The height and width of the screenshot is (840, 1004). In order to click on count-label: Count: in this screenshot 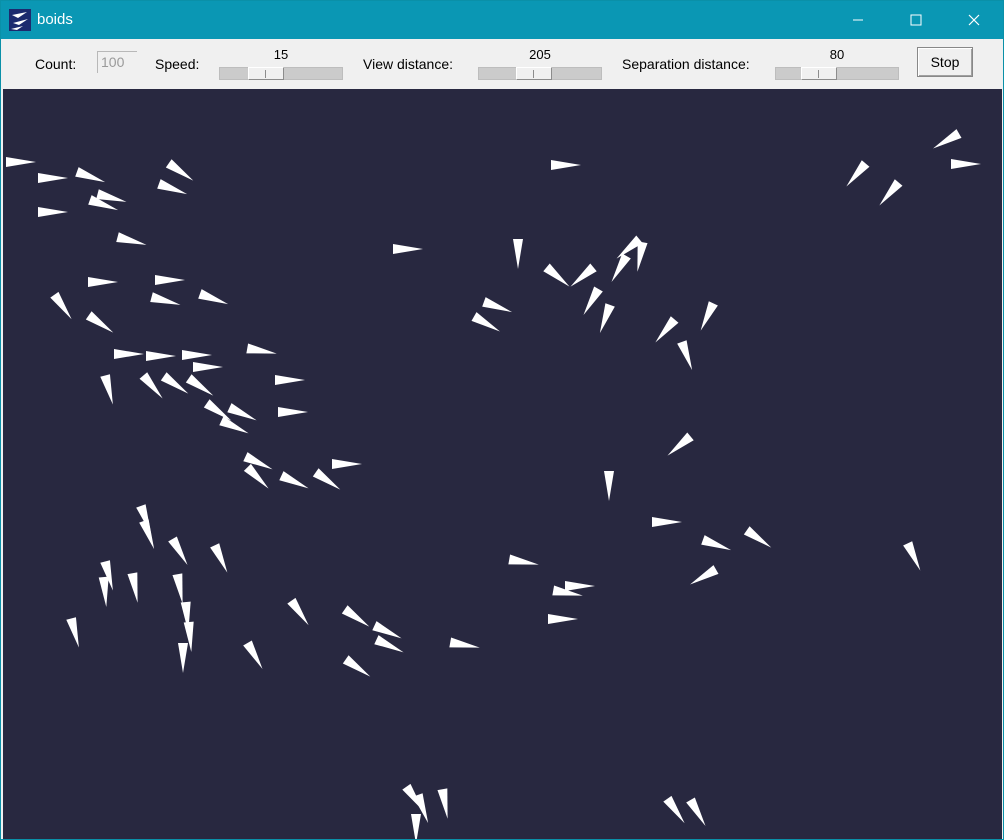, I will do `click(56, 64)`.